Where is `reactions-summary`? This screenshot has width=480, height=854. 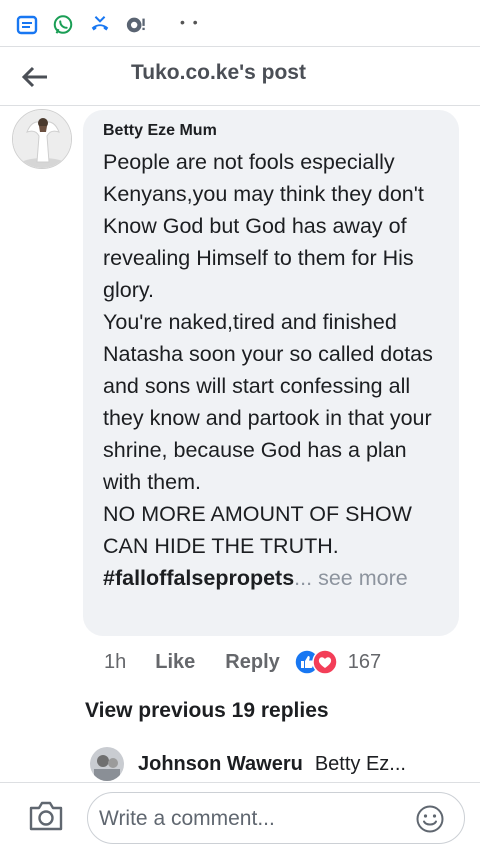 reactions-summary is located at coordinates (317, 662).